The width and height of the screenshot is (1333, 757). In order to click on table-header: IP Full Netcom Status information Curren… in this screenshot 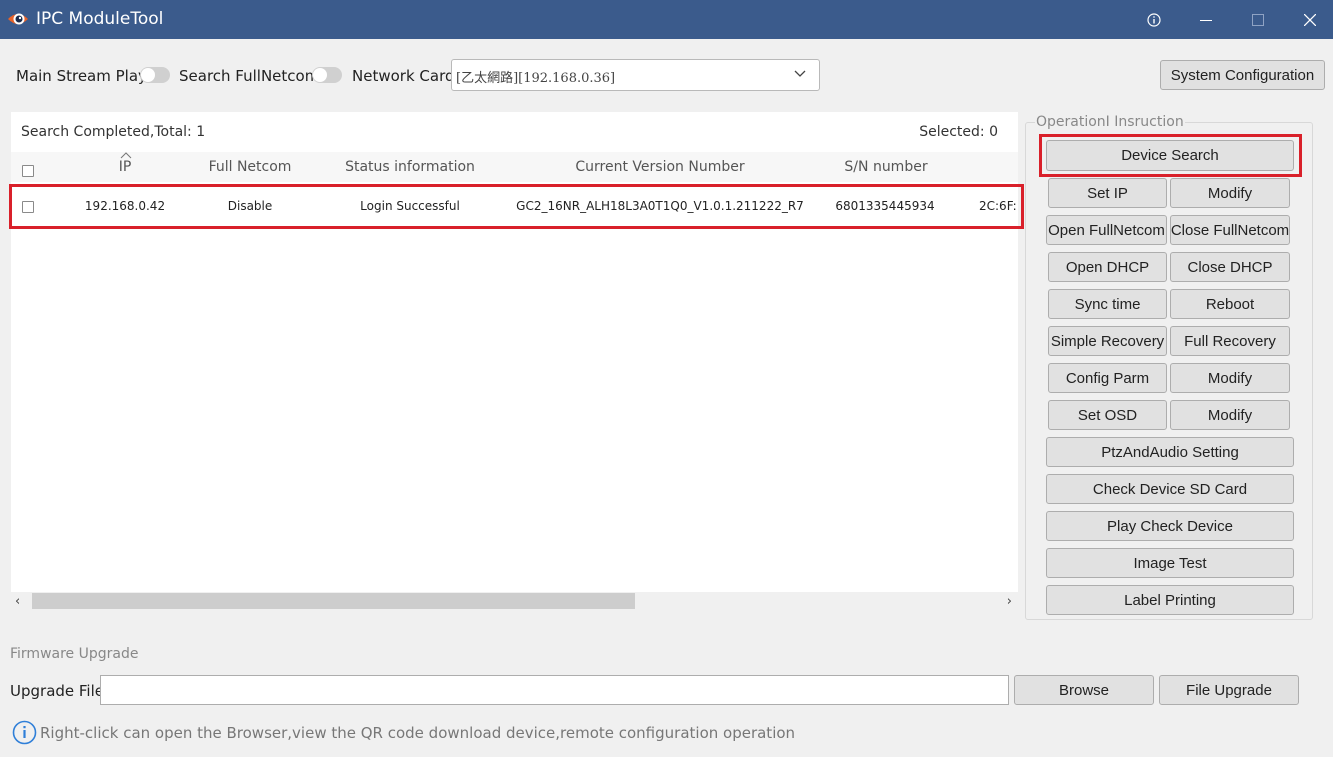, I will do `click(514, 167)`.